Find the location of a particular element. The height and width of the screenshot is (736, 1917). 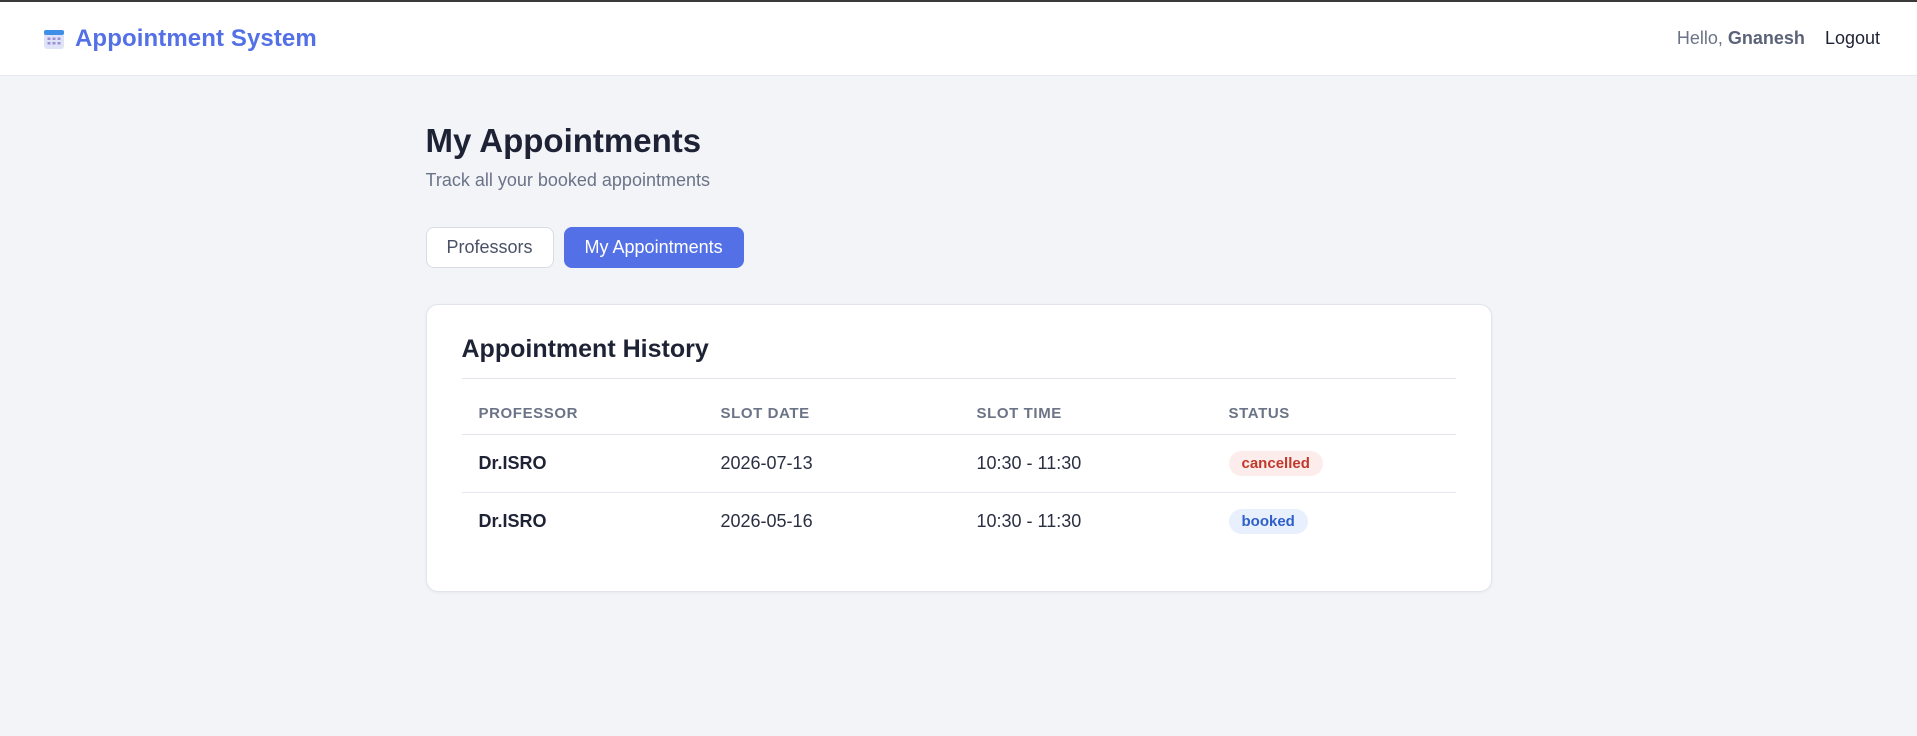

column-header-slot-time: SLOT TIME is located at coordinates (1085, 420).